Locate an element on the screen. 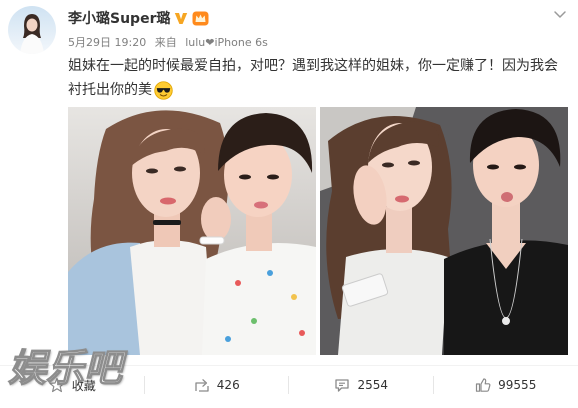  avatar is located at coordinates (32, 30).